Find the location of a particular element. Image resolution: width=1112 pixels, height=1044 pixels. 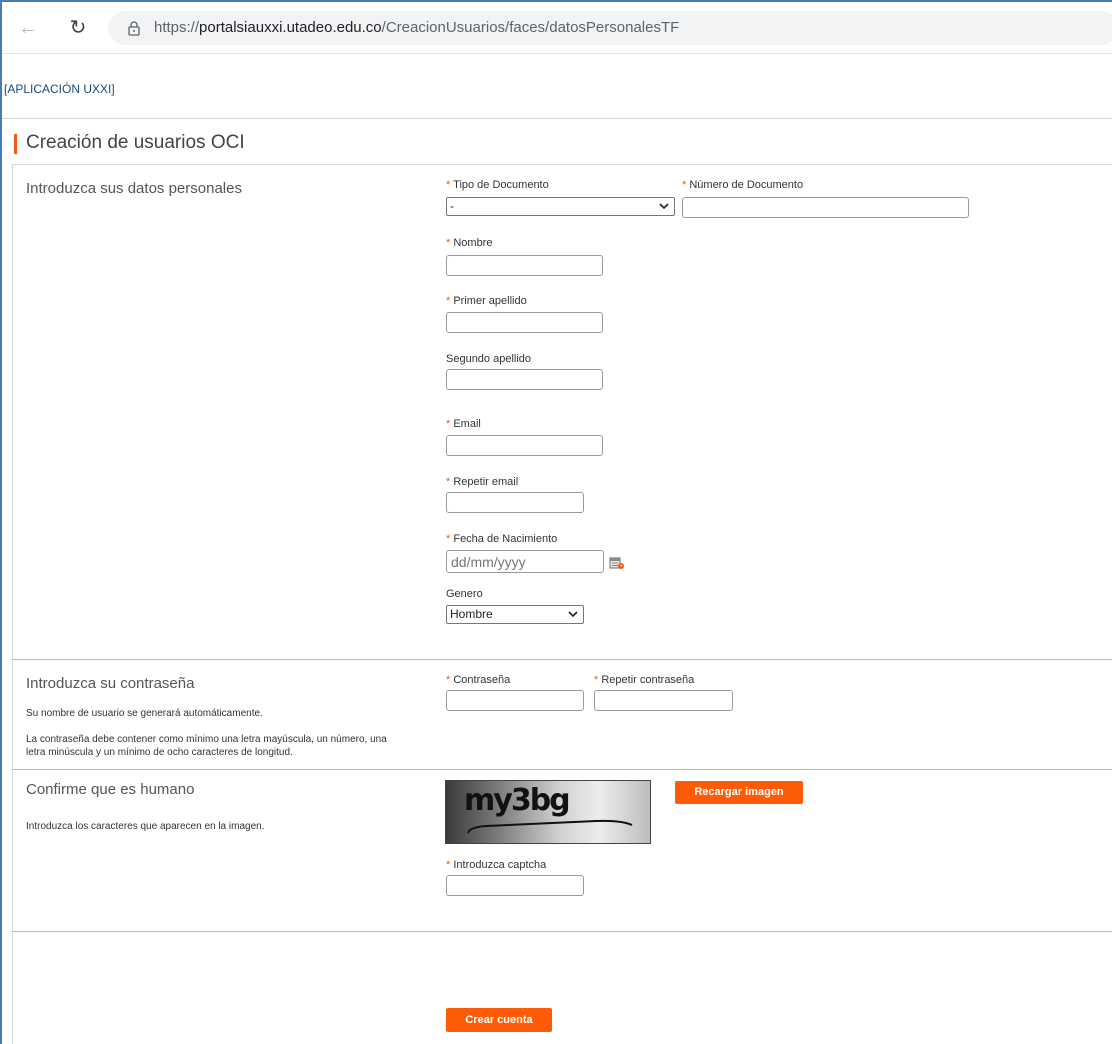

genero-label: Genero is located at coordinates (464, 594).